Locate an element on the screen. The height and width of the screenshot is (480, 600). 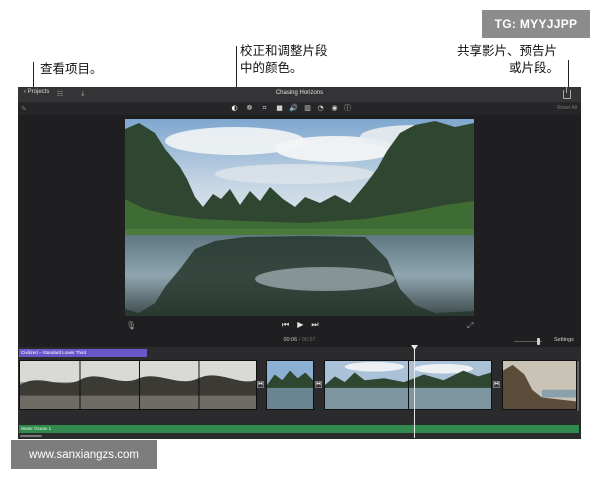
timeline-clip-cliff is located at coordinates (539, 385).